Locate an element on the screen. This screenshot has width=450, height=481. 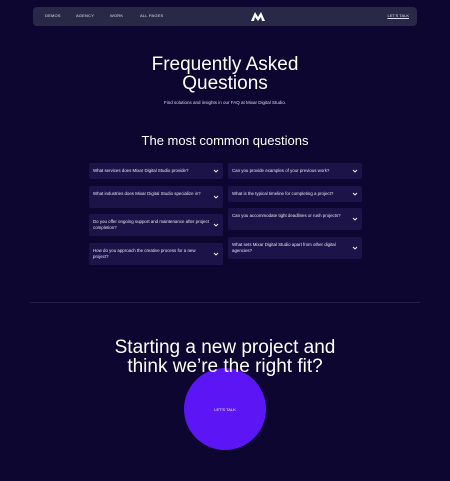
cta-title-line2: think we’re the right fit? is located at coordinates (225, 366).